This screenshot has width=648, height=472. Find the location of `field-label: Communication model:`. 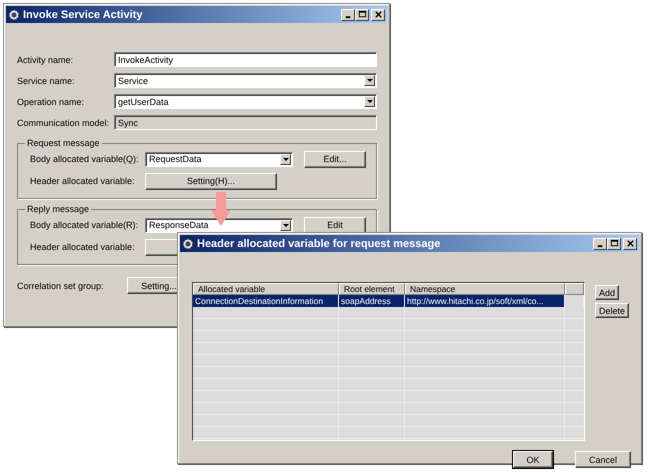

field-label: Communication model: is located at coordinates (63, 123).